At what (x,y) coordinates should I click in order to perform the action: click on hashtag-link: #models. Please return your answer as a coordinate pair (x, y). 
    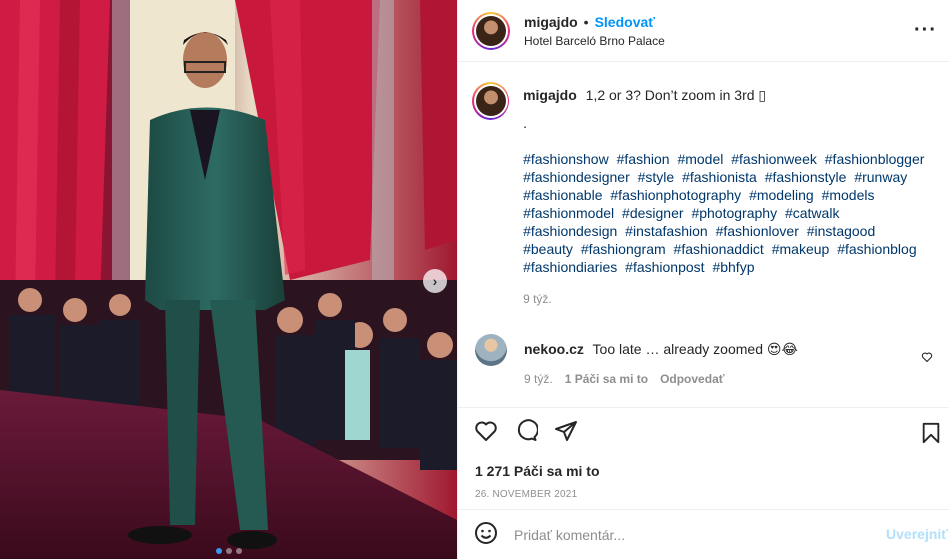
    Looking at the image, I should click on (848, 195).